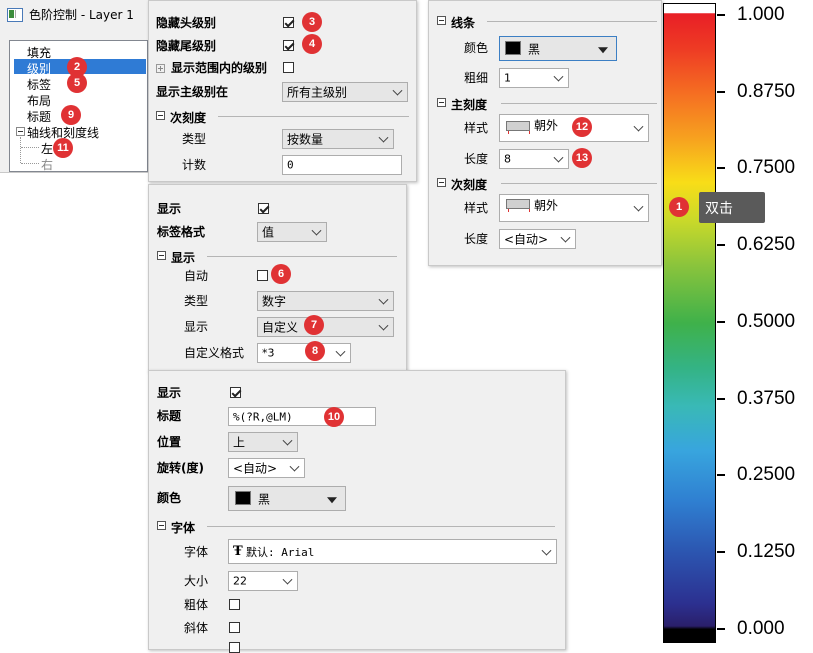  Describe the element at coordinates (282, 117) in the screenshot. I see `minor-section-header: 次刻度` at that location.